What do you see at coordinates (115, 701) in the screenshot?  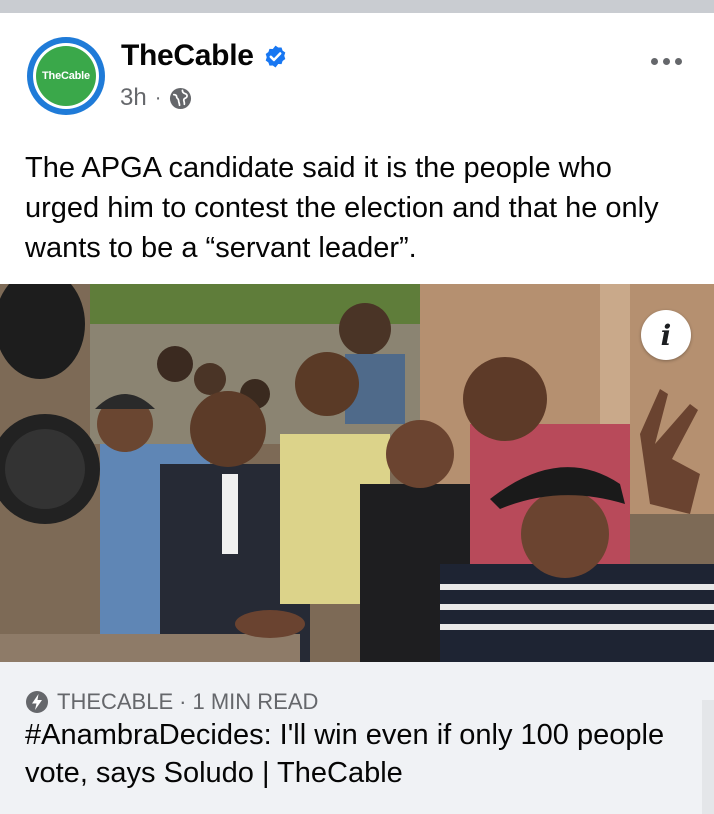 I see `link-source: THECABLE` at bounding box center [115, 701].